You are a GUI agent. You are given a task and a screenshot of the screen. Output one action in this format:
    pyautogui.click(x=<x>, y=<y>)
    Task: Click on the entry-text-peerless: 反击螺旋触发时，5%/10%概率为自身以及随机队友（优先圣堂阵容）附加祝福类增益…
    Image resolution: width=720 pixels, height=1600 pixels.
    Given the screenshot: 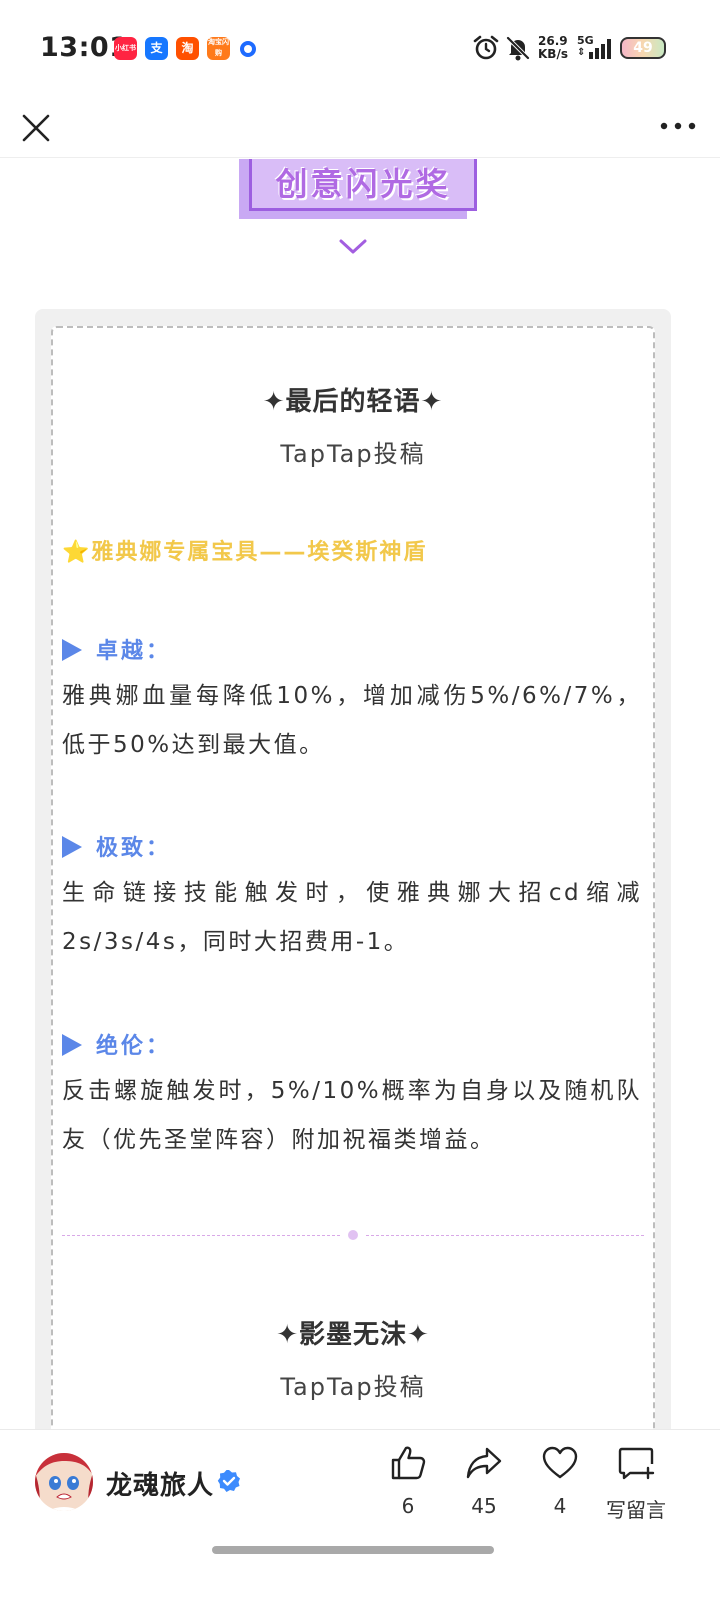 What is the action you would take?
    pyautogui.click(x=352, y=1115)
    